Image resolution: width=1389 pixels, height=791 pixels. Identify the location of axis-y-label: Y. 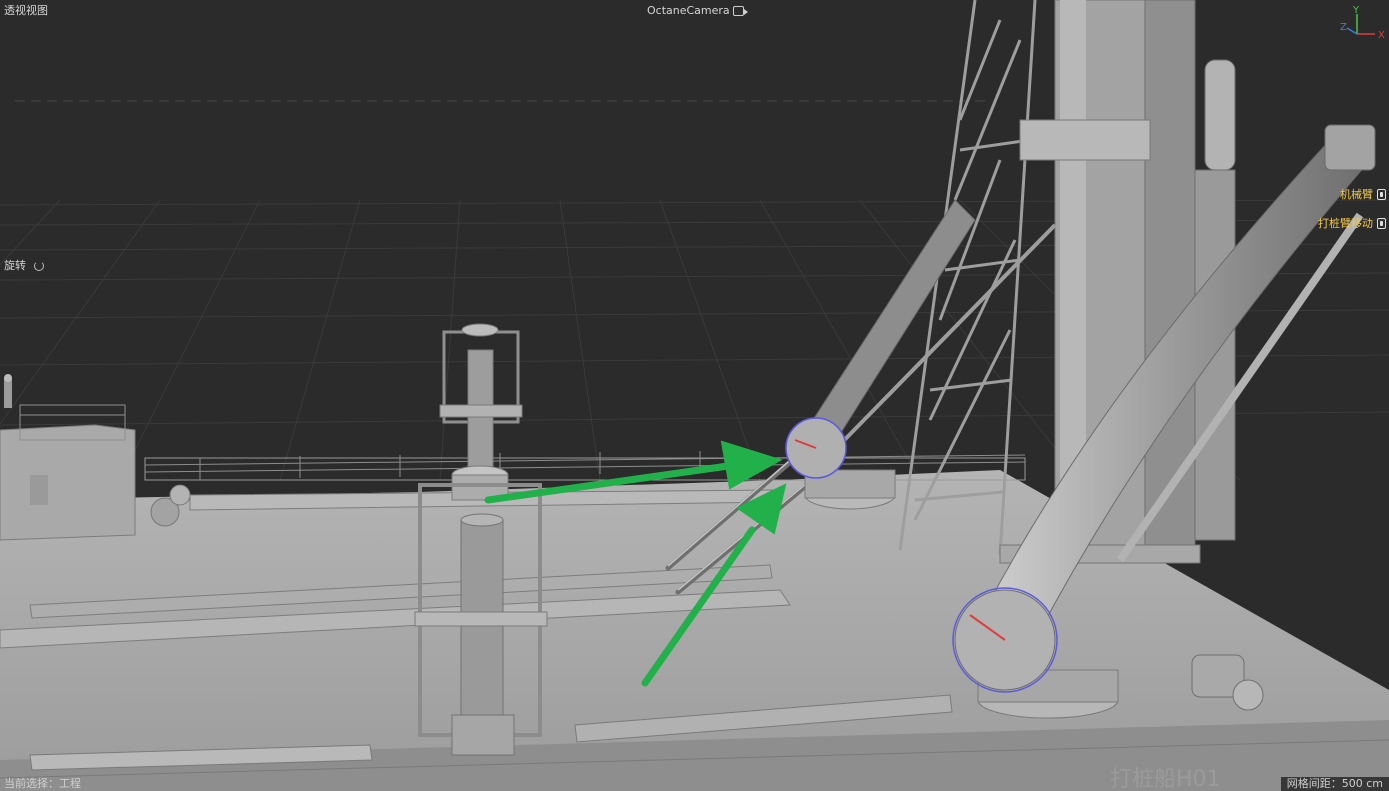
(1356, 10).